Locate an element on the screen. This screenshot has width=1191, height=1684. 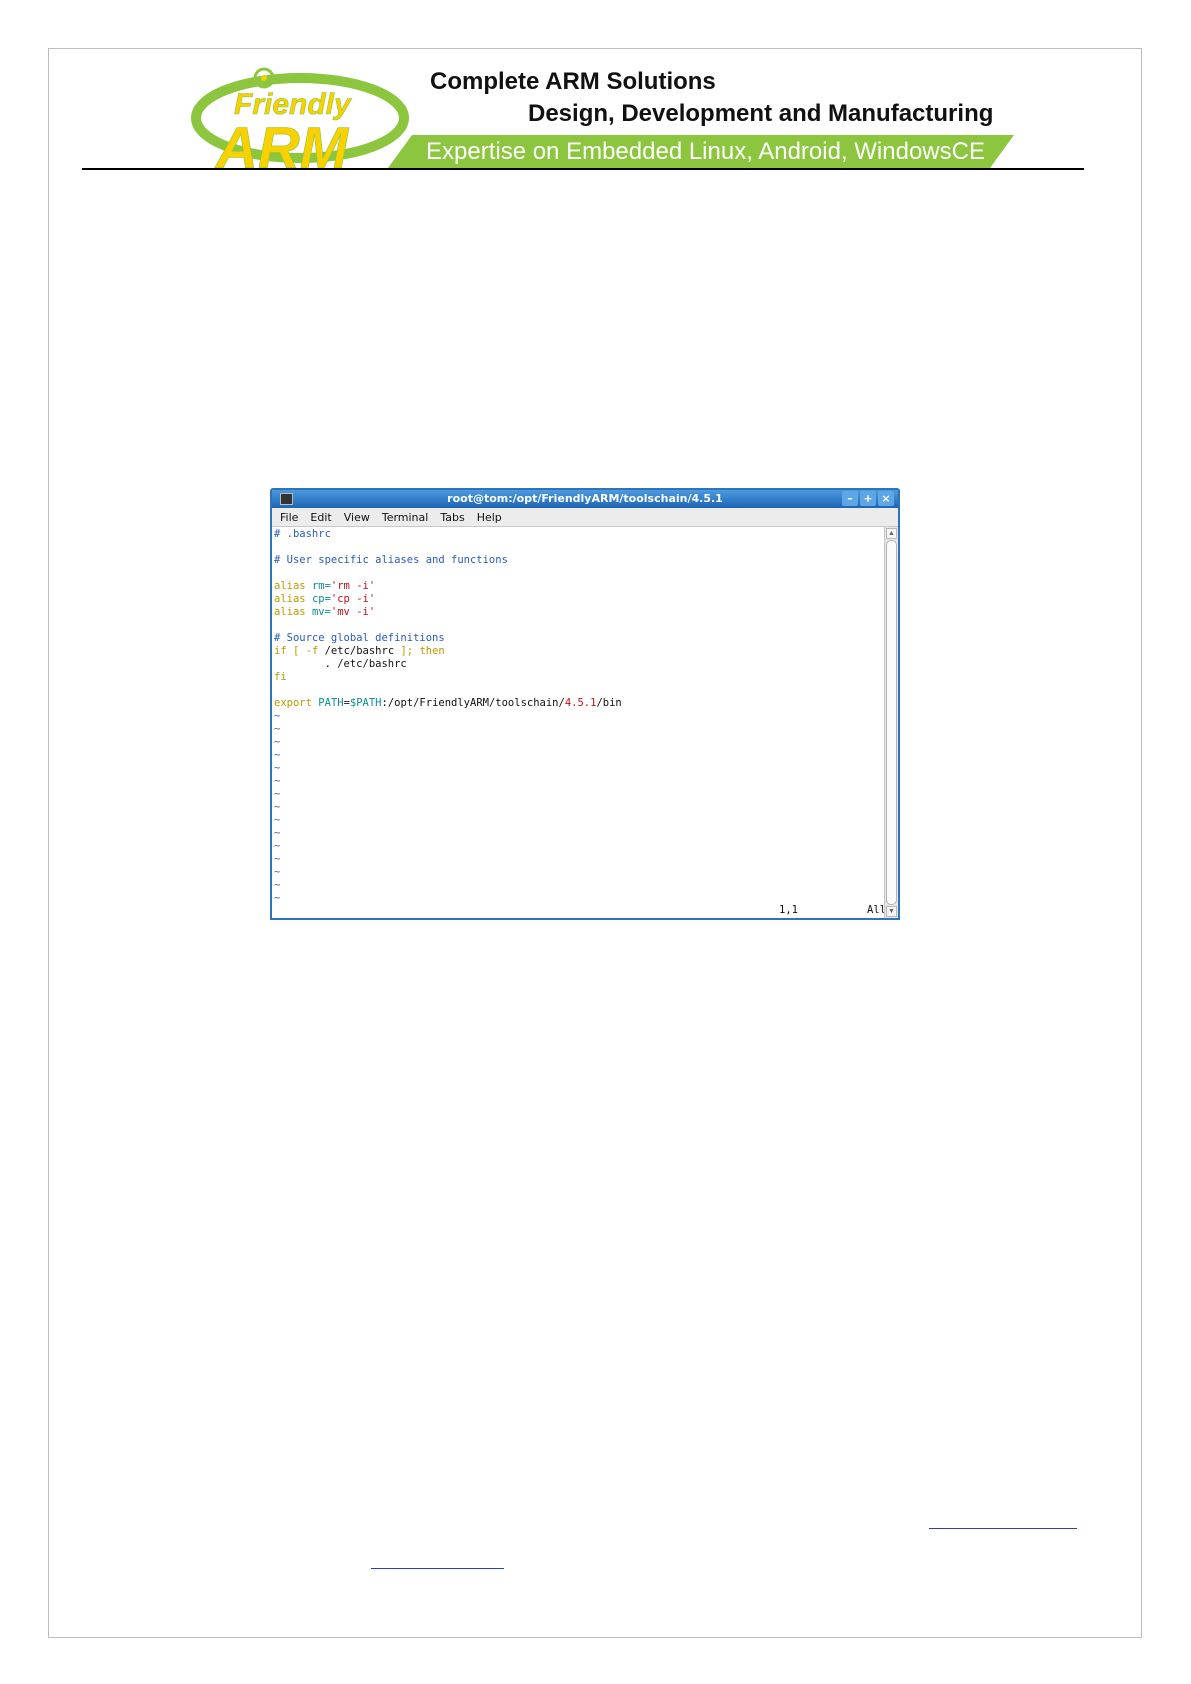
scroll-thumb is located at coordinates (891, 722).